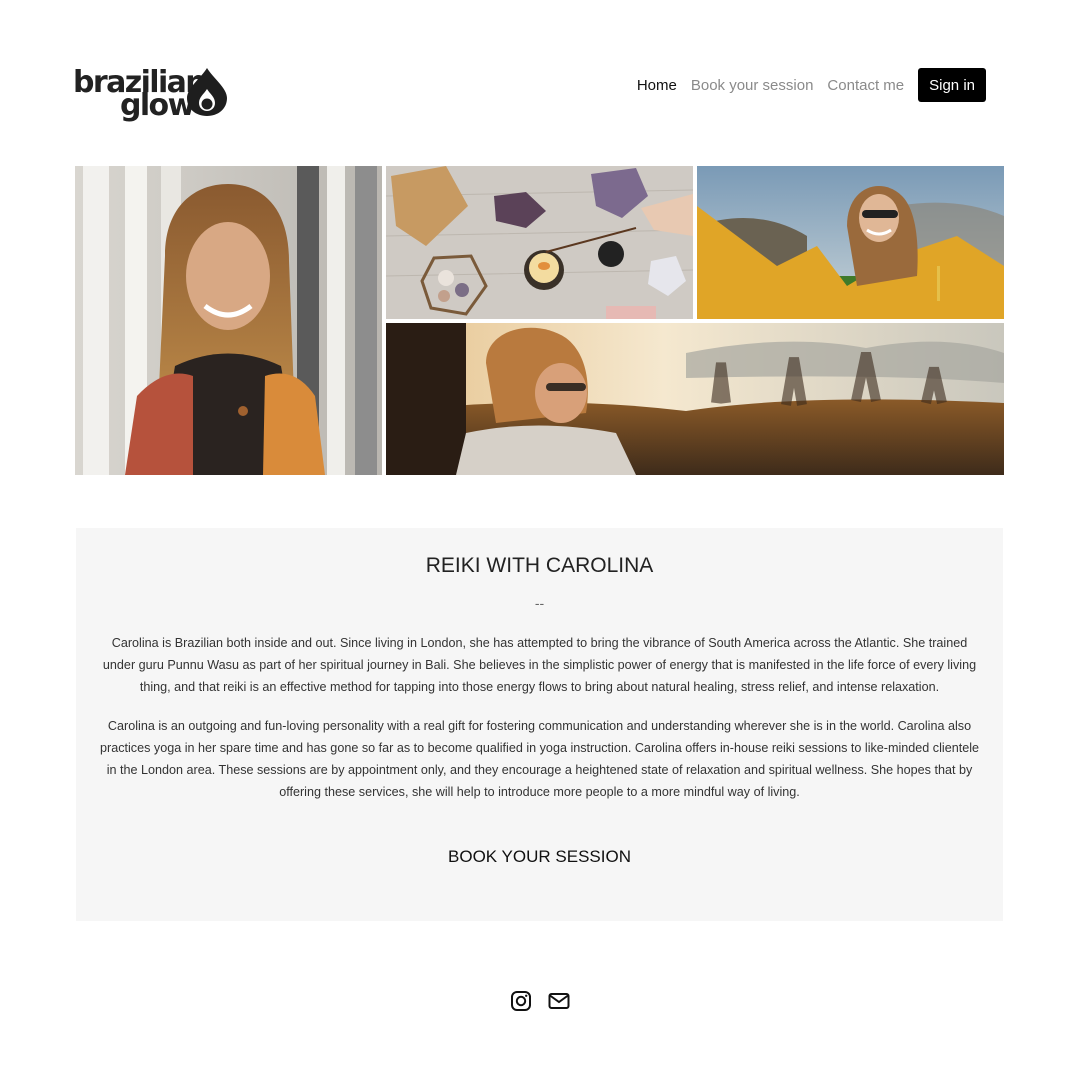 The image size is (1080, 1080). I want to click on nav-link-book-session: Book your session, so click(752, 85).